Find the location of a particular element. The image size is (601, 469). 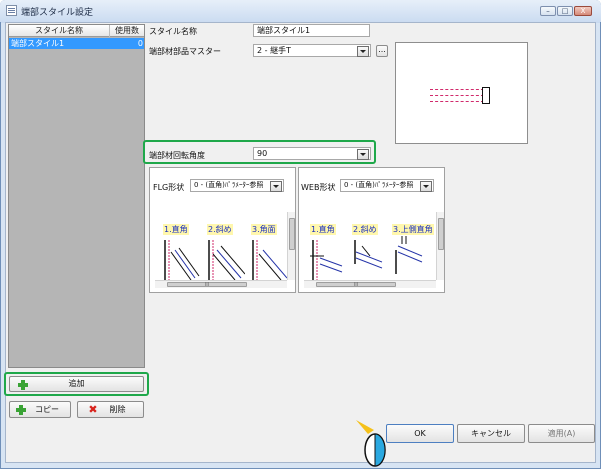

web-thumb-upper-right-angle: 3.上側直角 is located at coordinates (413, 251).